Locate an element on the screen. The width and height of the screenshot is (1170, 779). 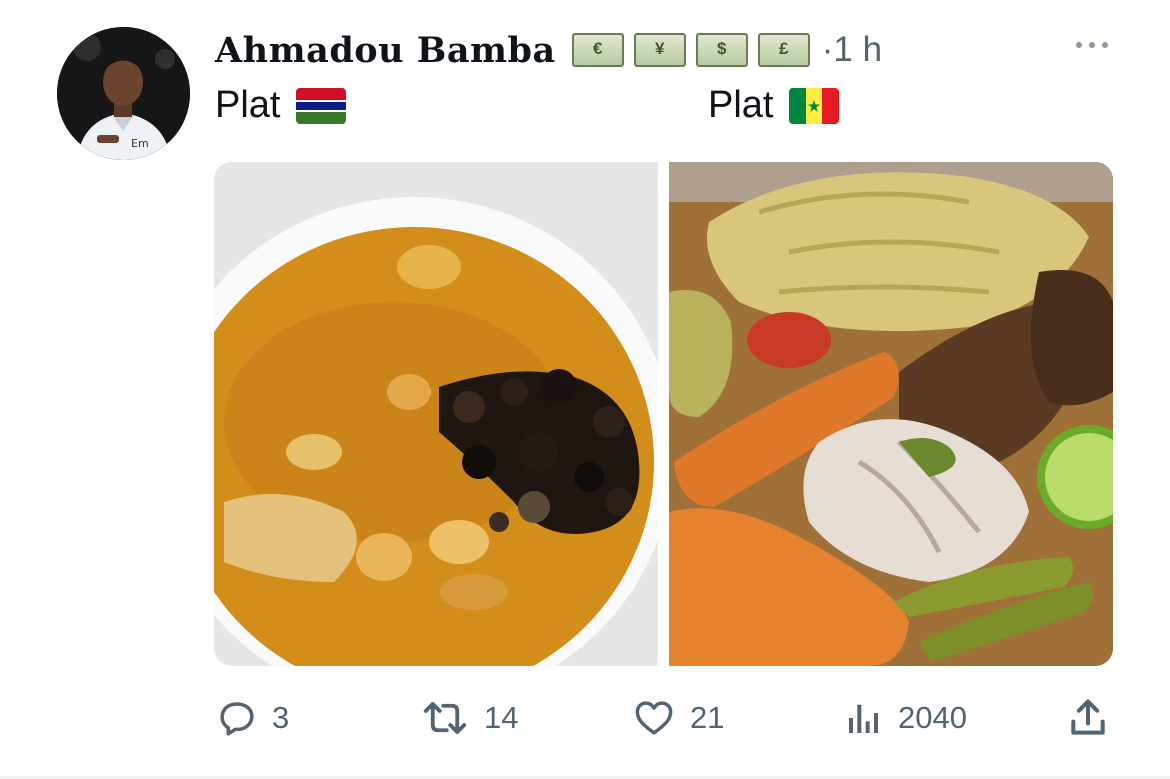
post-header: Ahmadou Bamba € ¥ $ £ ·1 h is located at coordinates (548, 50).